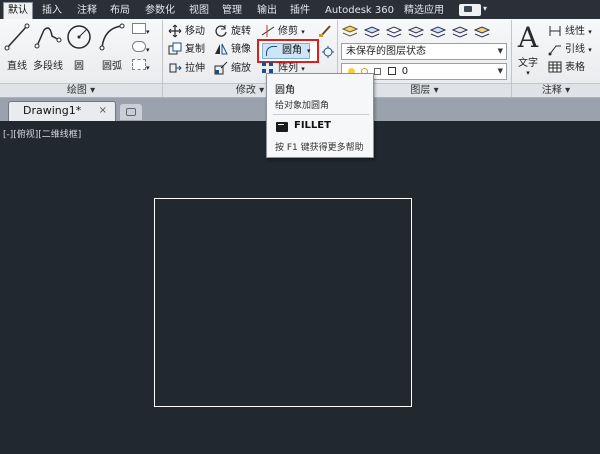 This screenshot has width=600, height=454. What do you see at coordinates (405, 71) in the screenshot?
I see `current-layer-name: 0` at bounding box center [405, 71].